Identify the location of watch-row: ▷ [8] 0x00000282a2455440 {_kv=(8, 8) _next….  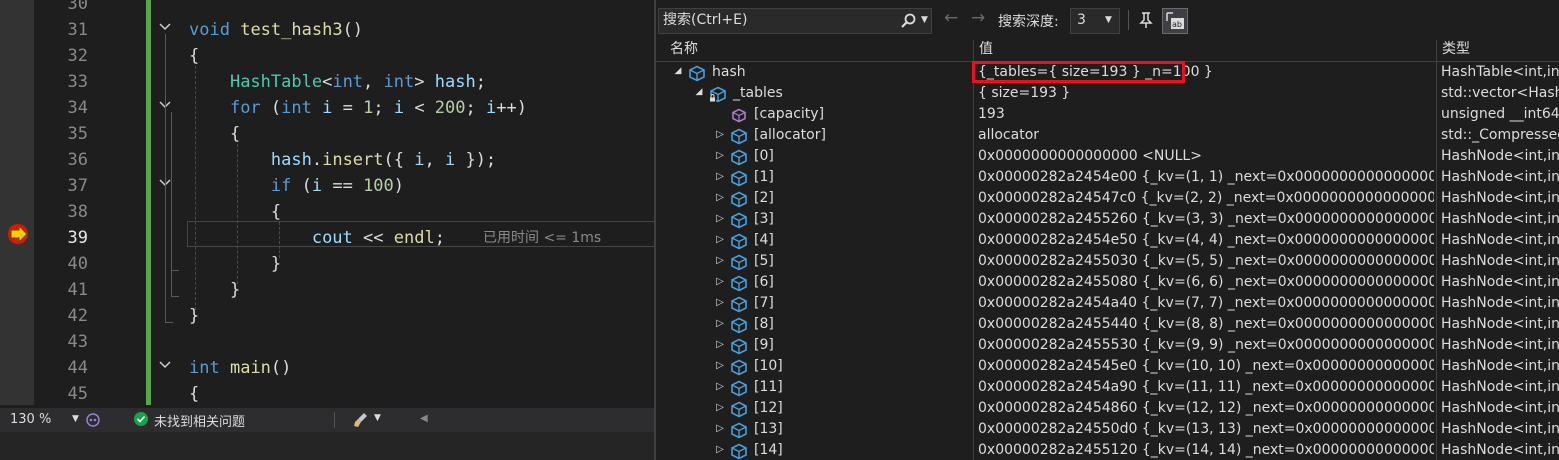
(1107, 325).